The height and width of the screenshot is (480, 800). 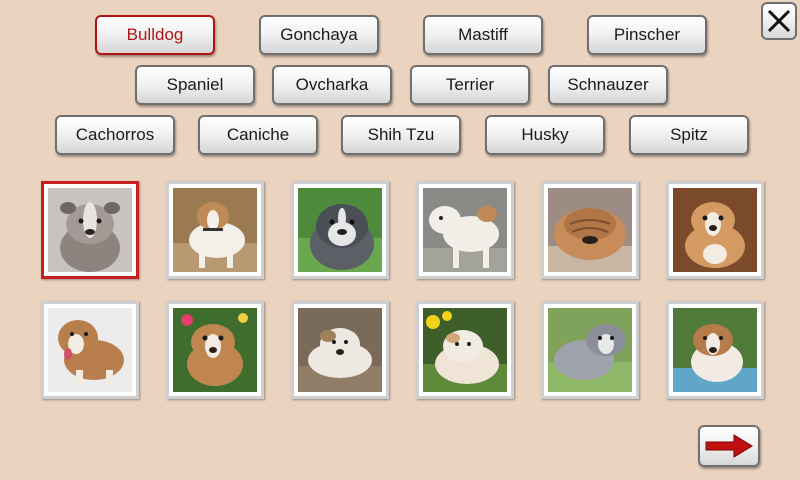 What do you see at coordinates (608, 85) in the screenshot?
I see `breed-button-schnauzer: Schnauzer` at bounding box center [608, 85].